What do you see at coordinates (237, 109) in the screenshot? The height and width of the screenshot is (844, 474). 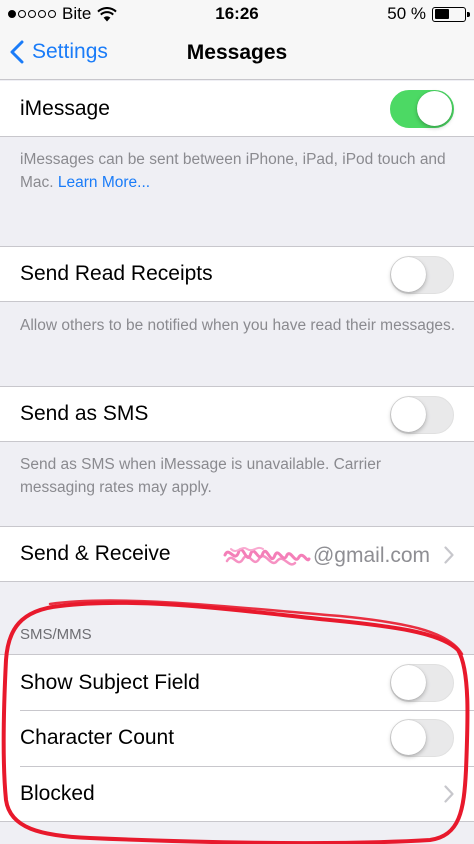 I see `imessage-row: iMessage` at bounding box center [237, 109].